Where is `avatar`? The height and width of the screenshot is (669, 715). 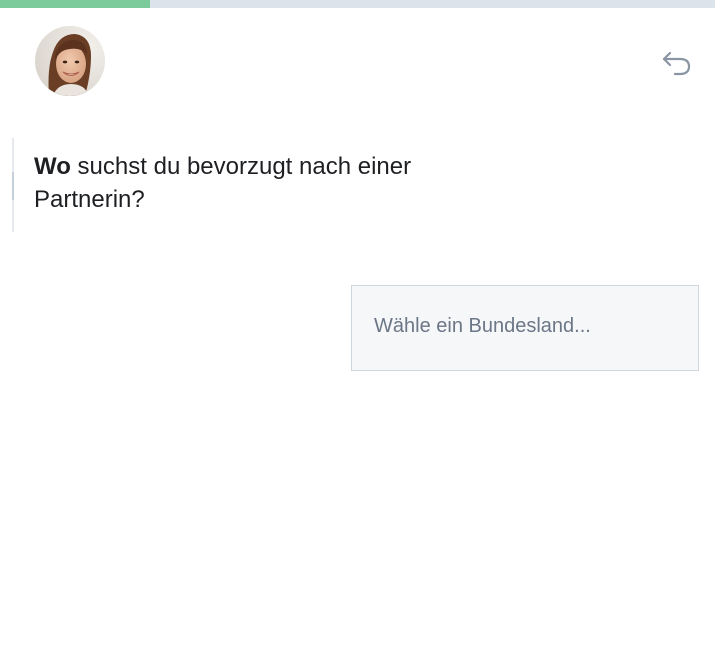
avatar is located at coordinates (70, 61).